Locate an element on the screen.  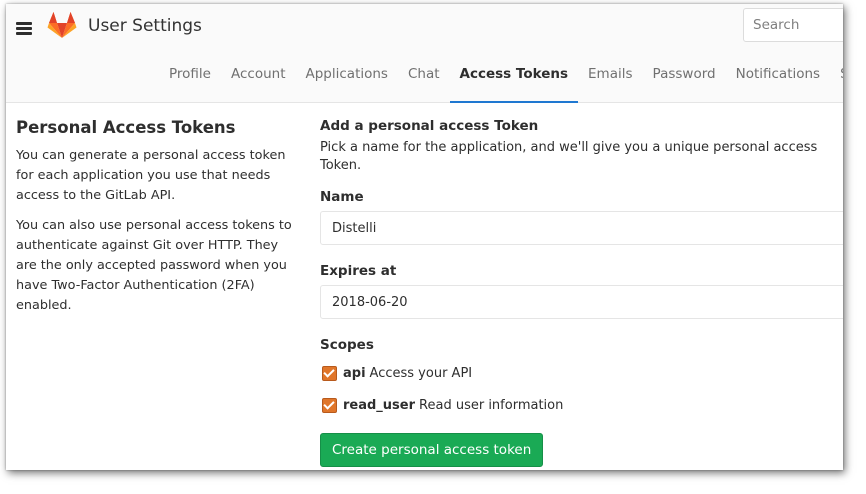
scope-description: Read user information is located at coordinates (491, 405).